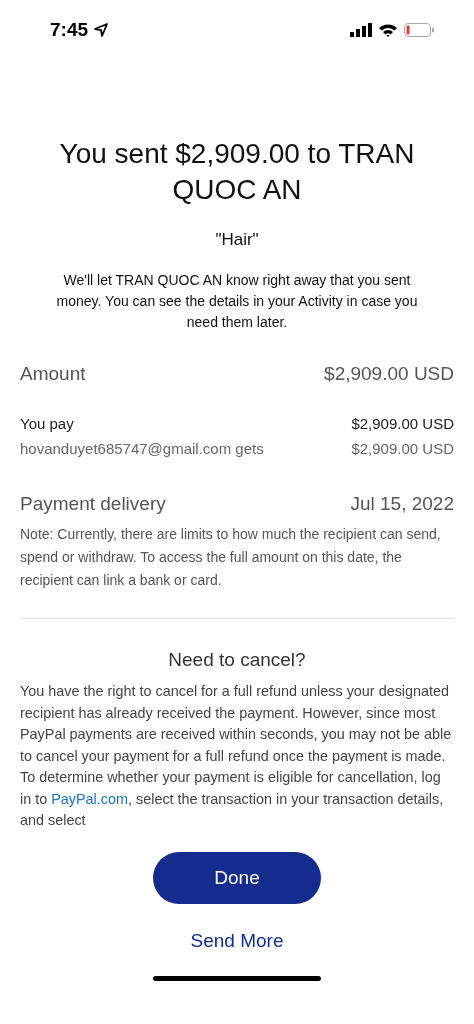 The height and width of the screenshot is (1024, 474). What do you see at coordinates (389, 374) in the screenshot?
I see `amount-value: $2,909.00 USD` at bounding box center [389, 374].